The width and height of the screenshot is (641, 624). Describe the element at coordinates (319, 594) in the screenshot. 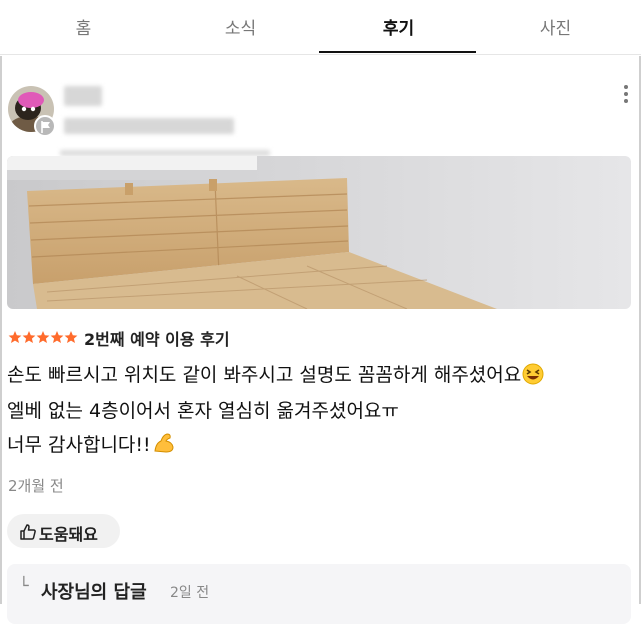

I see `owner-reply: └ 사장님의 답글 2일 전` at that location.